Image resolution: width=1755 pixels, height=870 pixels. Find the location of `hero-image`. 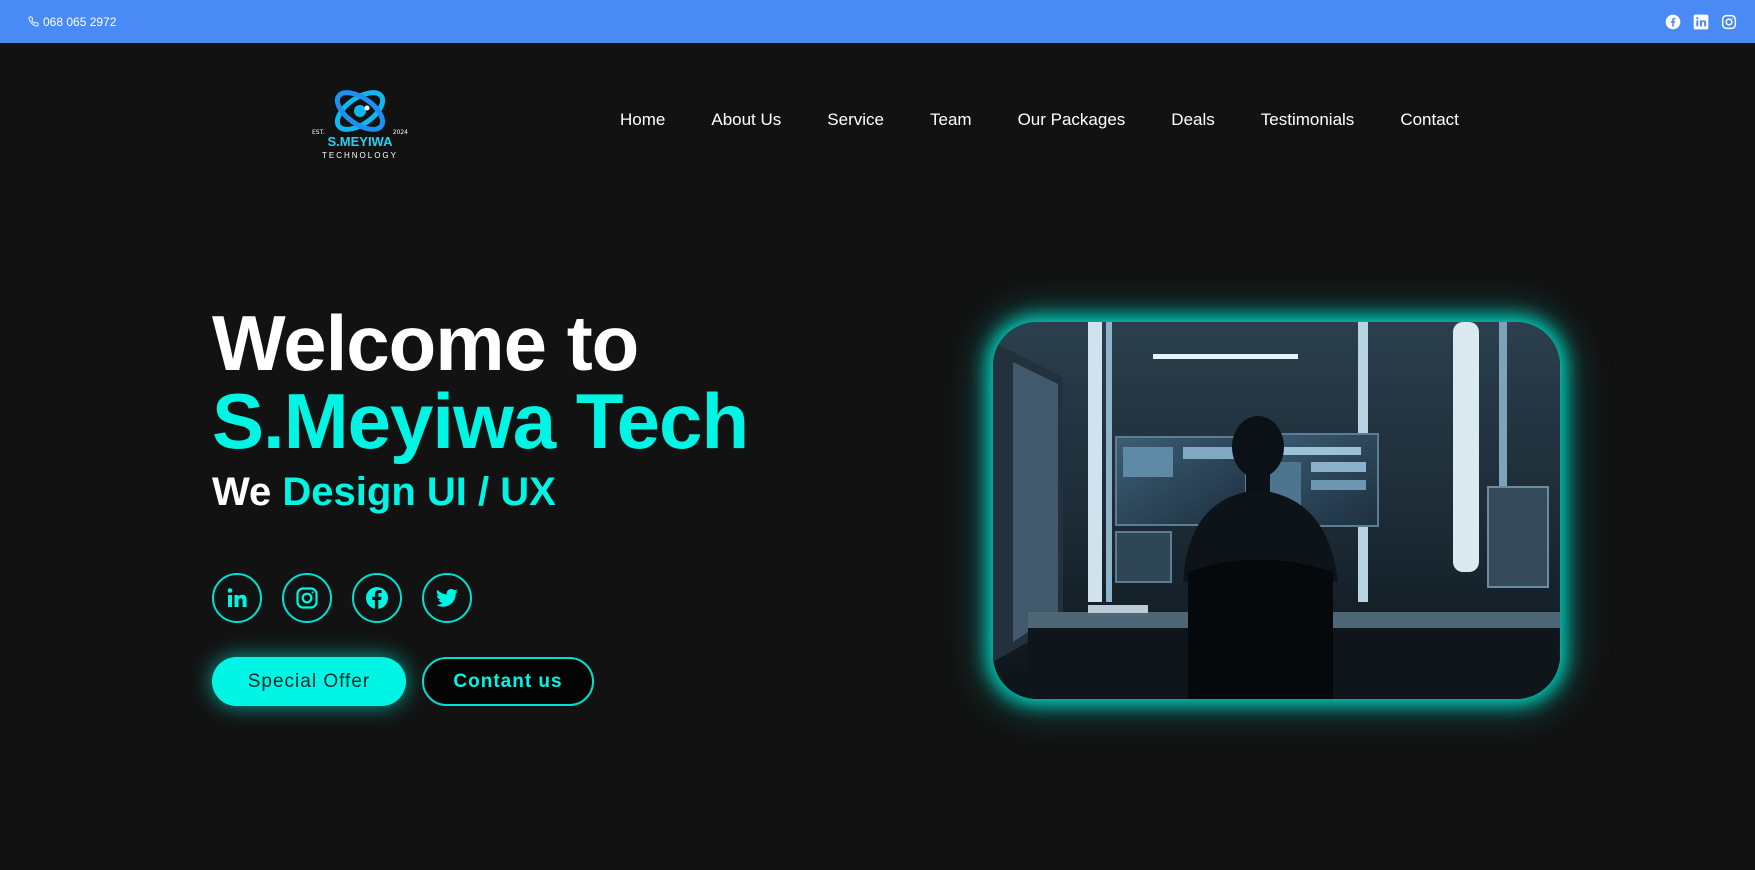

hero-image is located at coordinates (1276, 510).